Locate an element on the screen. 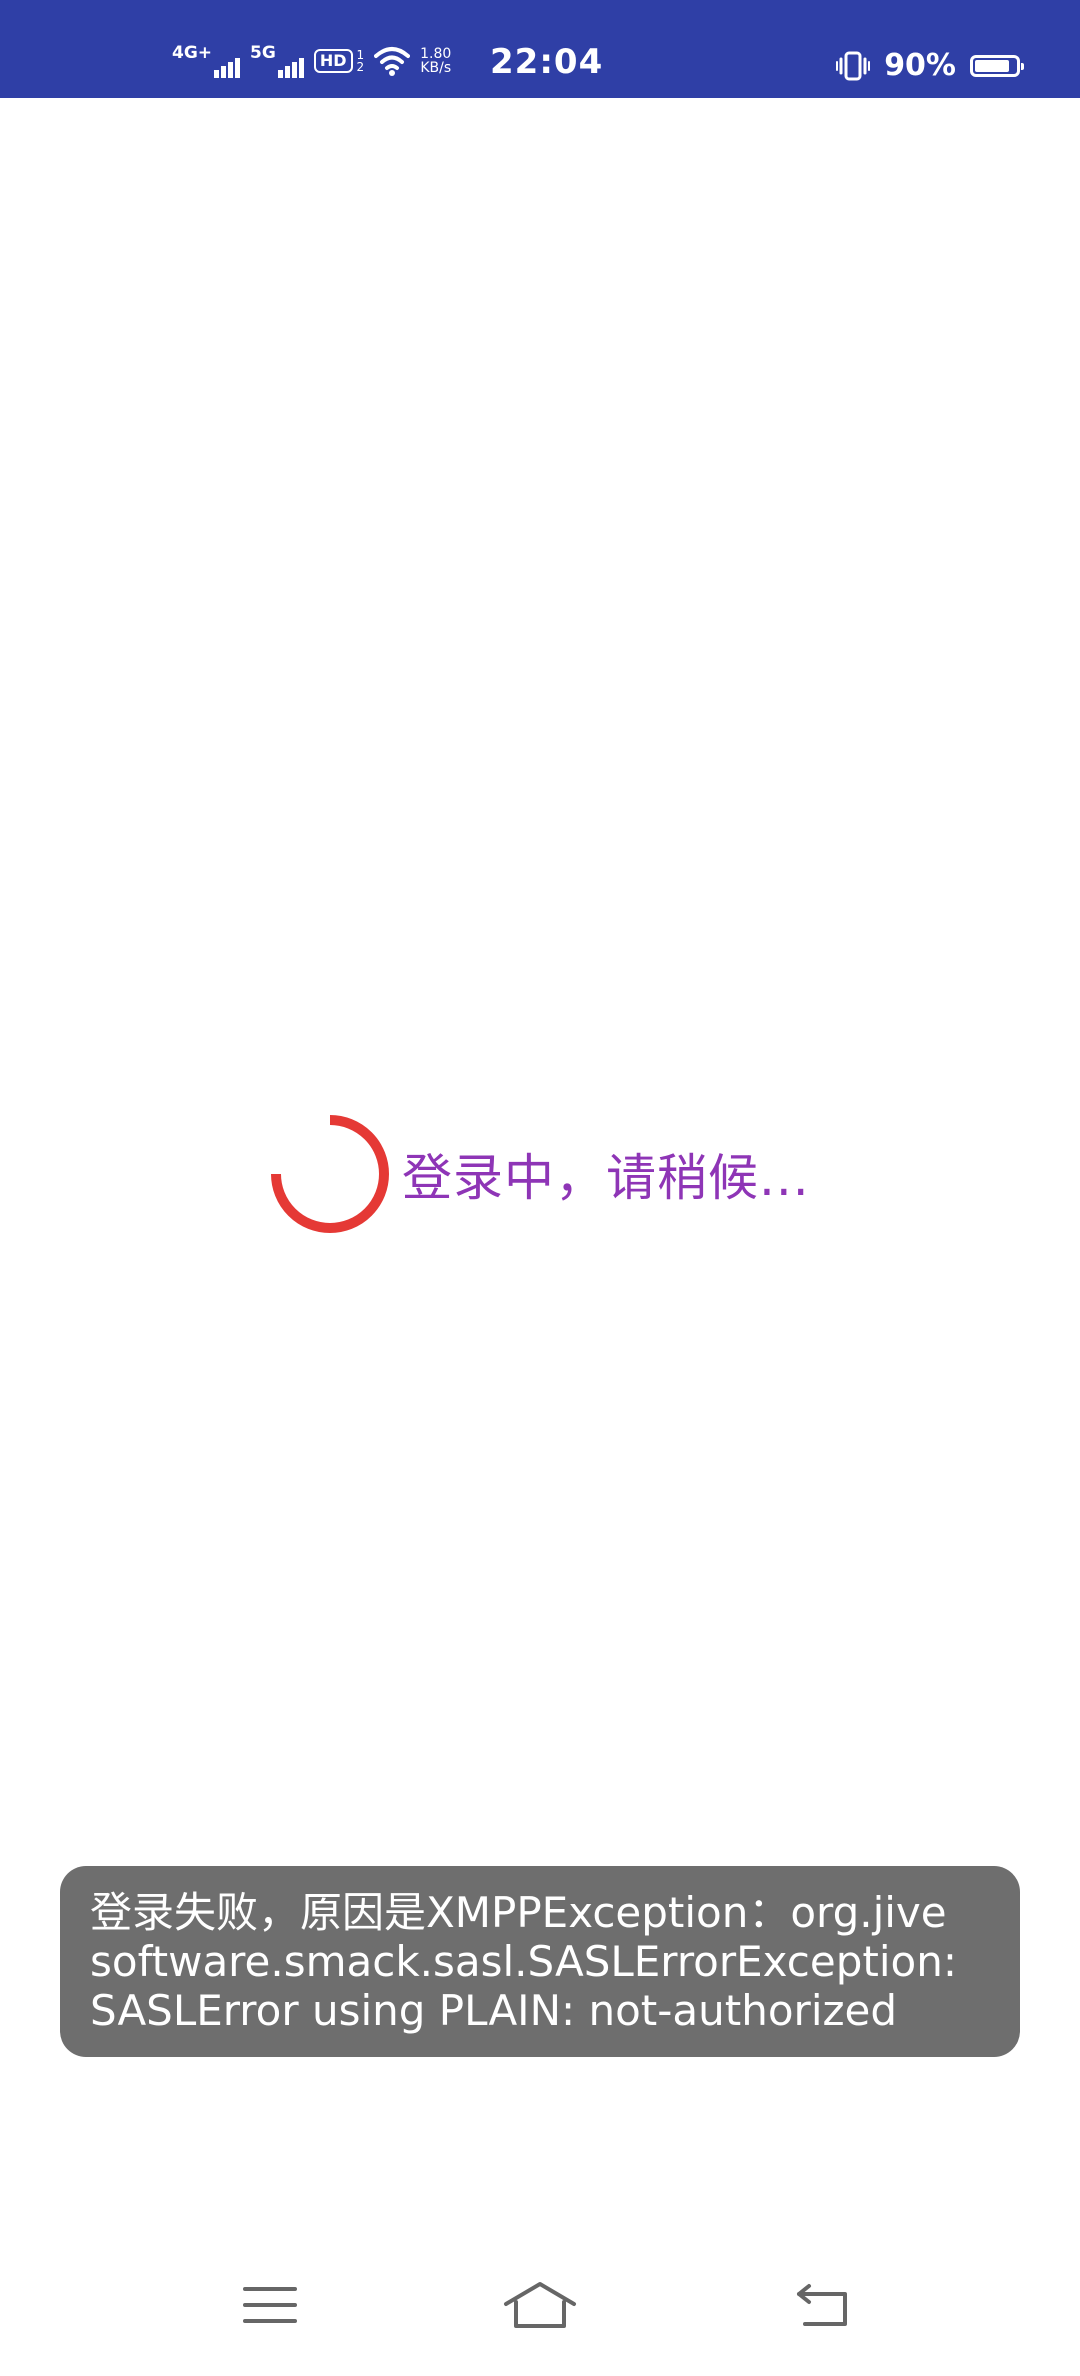 The image size is (1080, 2376). hd-sim-indicator: 1 2 is located at coordinates (361, 61).